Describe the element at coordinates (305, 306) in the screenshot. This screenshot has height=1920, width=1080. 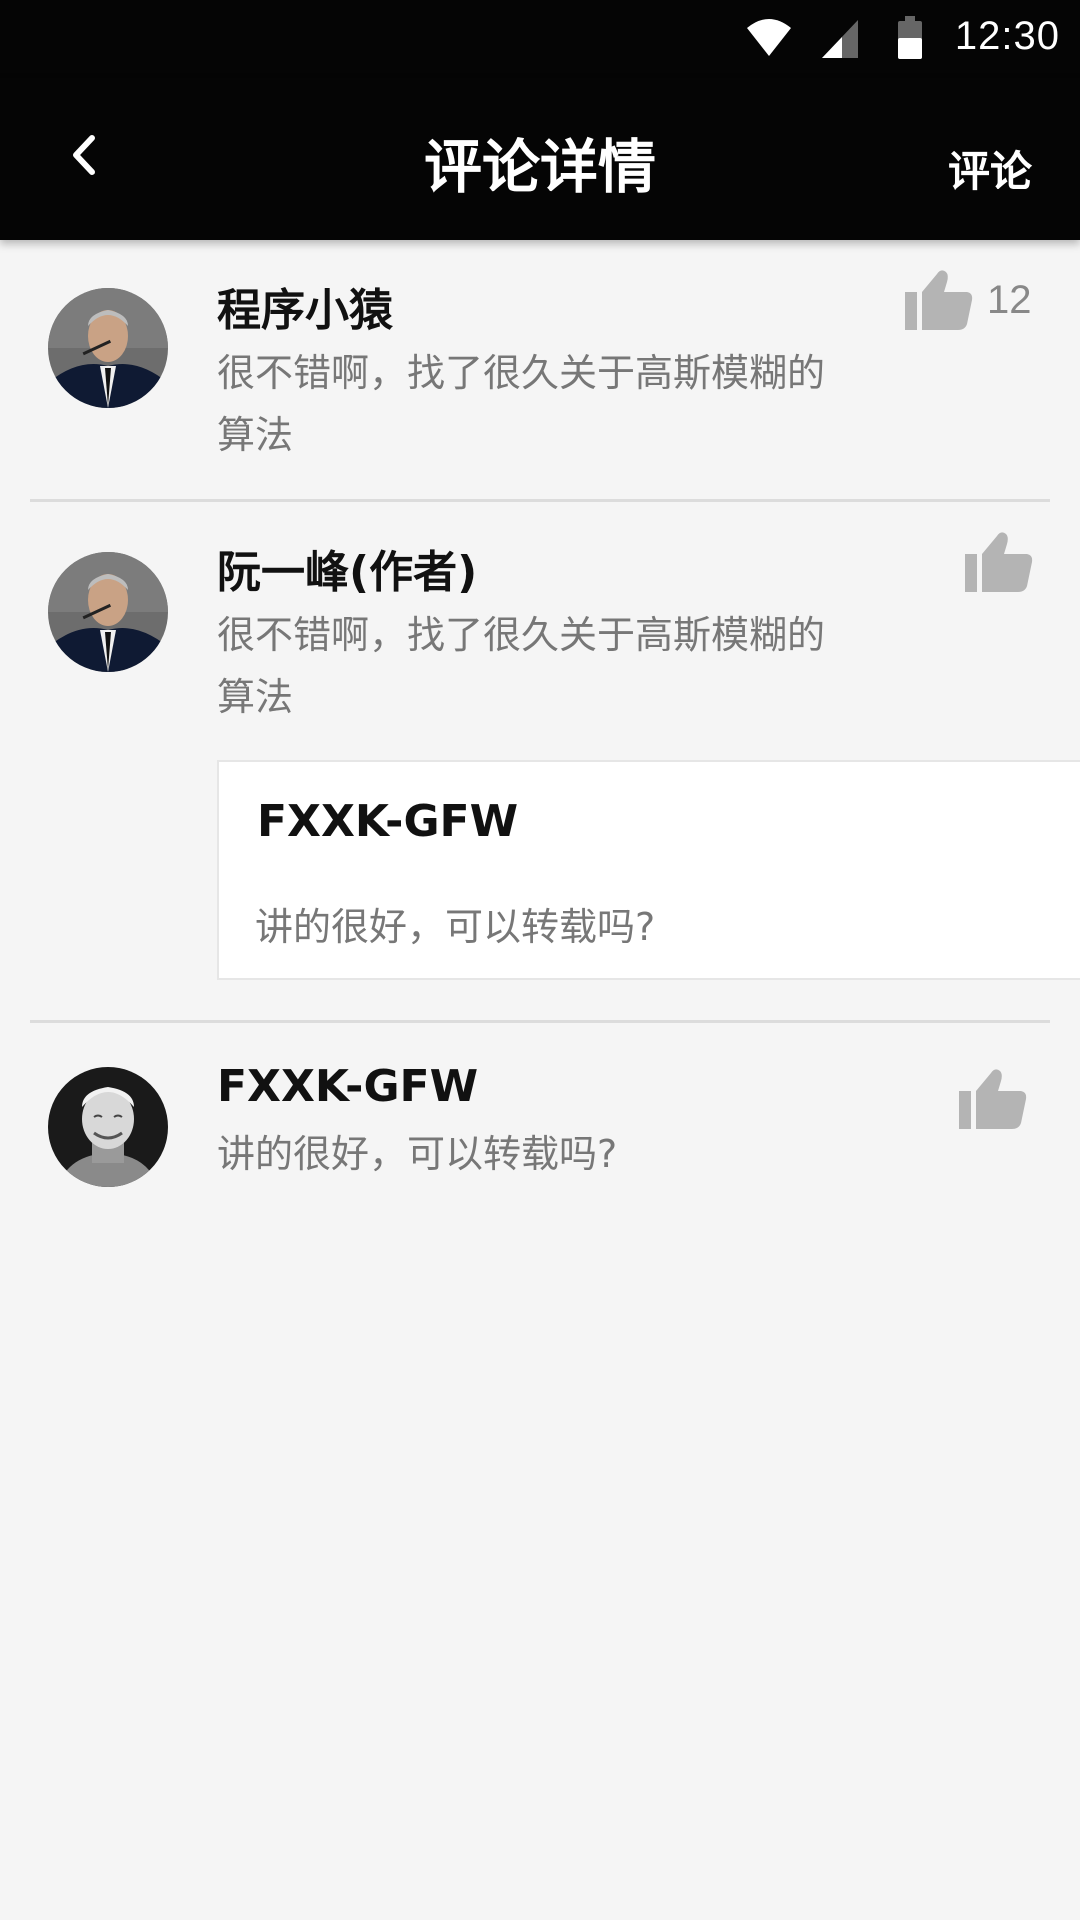
I see `username: 程序小猿` at that location.